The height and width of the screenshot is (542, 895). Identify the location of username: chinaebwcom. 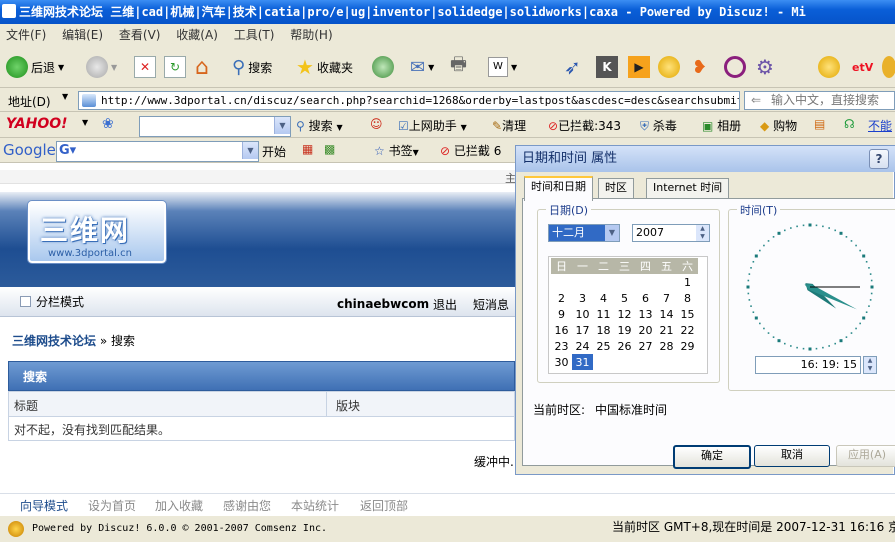
(383, 304).